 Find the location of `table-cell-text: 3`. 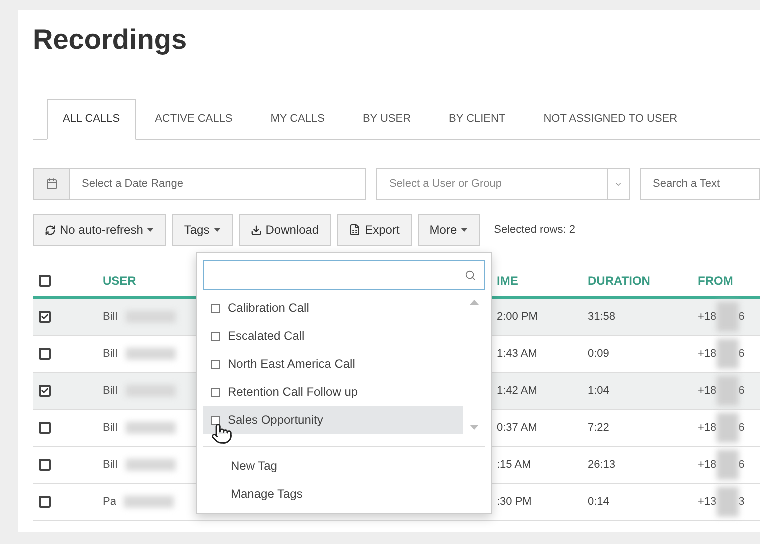

table-cell-text: 3 is located at coordinates (741, 502).